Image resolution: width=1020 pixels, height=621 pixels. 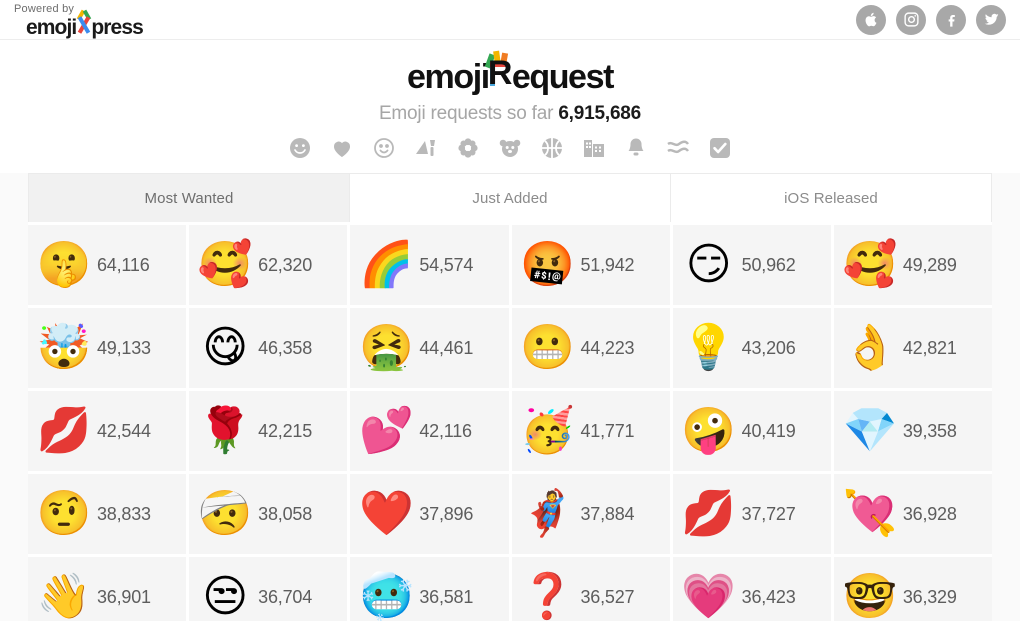 I want to click on emoji-cell: 🦸 37,884, so click(x=590, y=514).